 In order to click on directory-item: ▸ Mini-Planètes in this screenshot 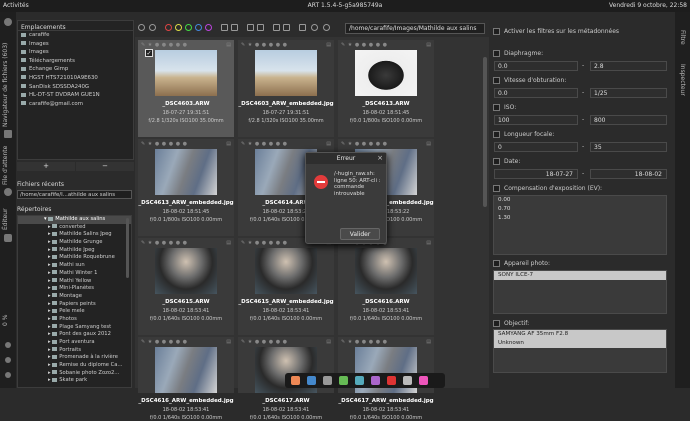, I will do `click(74, 289)`.